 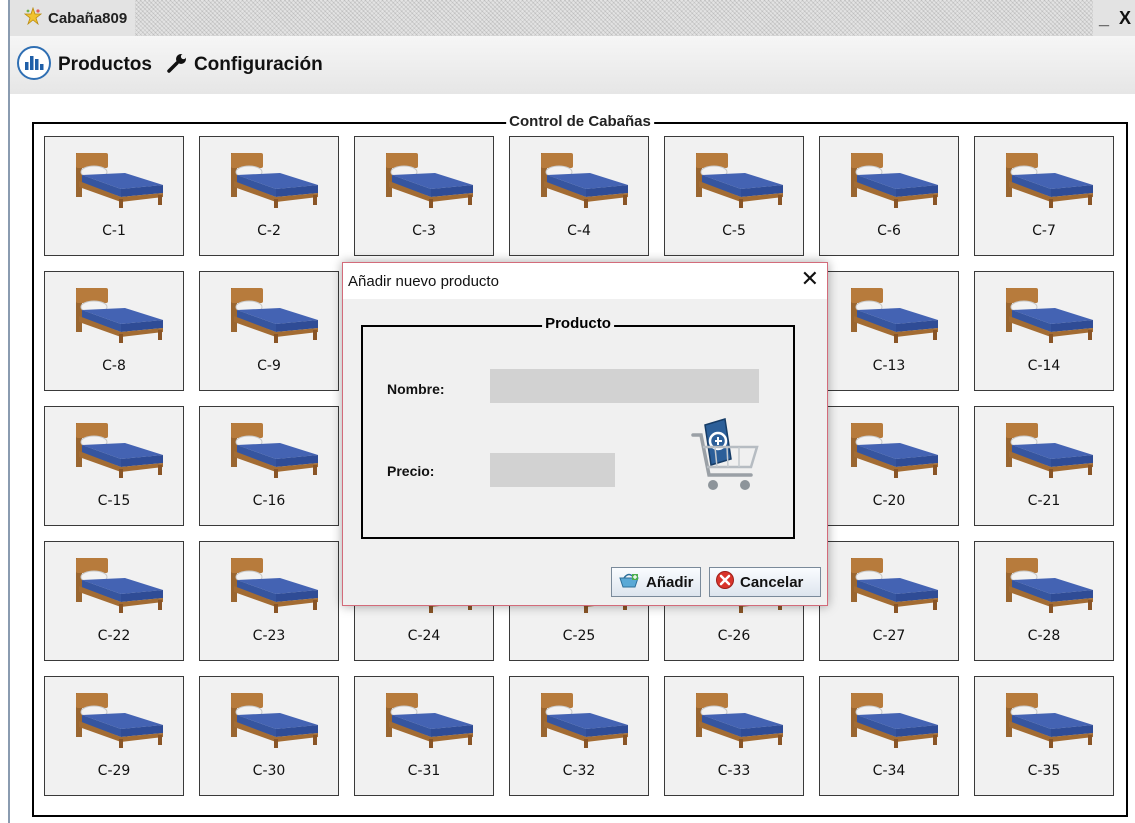 What do you see at coordinates (578, 323) in the screenshot?
I see `product-group-title: Producto` at bounding box center [578, 323].